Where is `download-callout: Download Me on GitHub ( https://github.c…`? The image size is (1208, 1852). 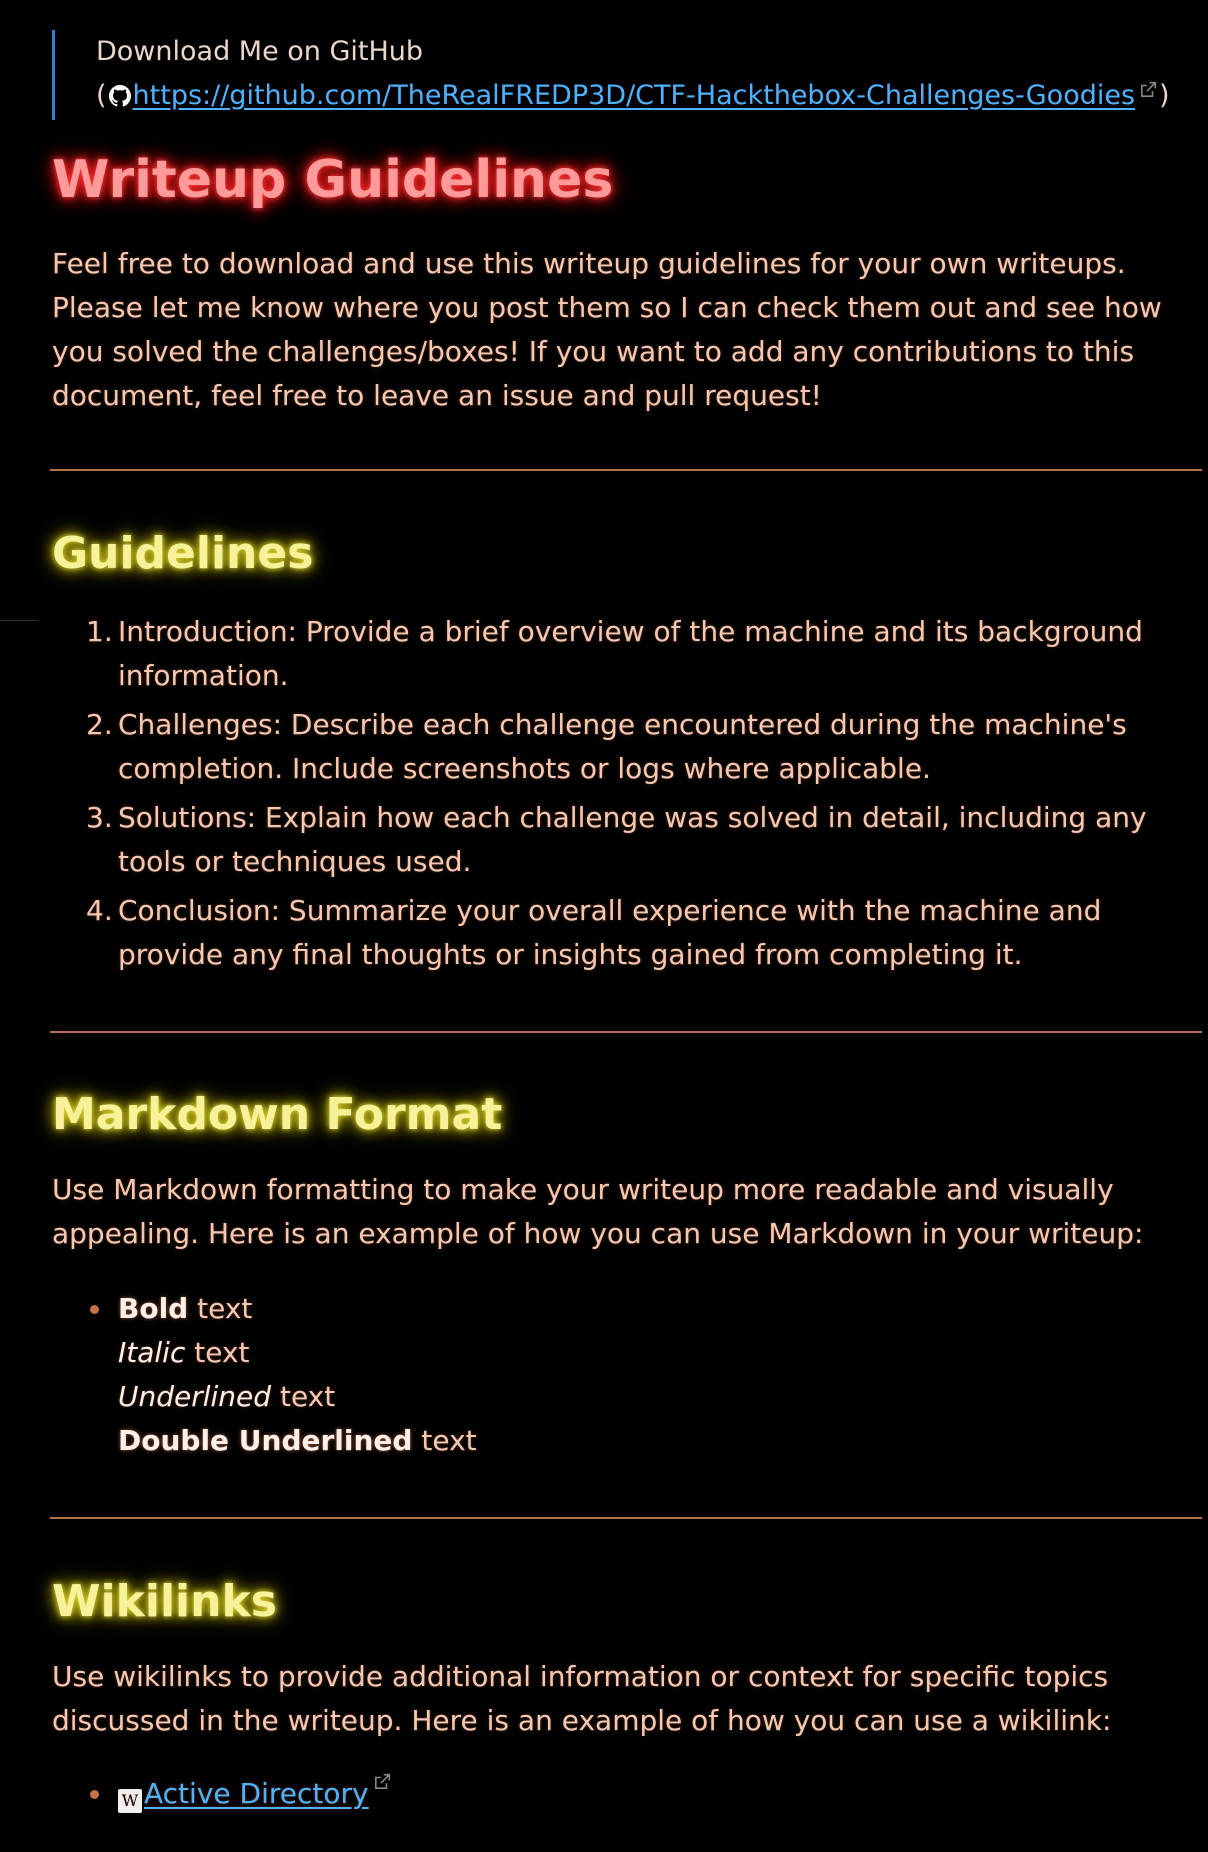 download-callout: Download Me on GitHub ( https://github.c… is located at coordinates (623, 75).